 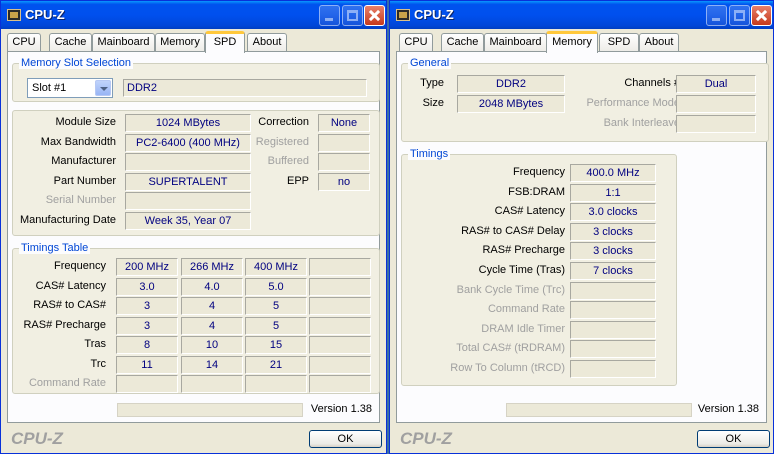 What do you see at coordinates (513, 230) in the screenshot?
I see `timing-label: RAS# to CAS# Delay` at bounding box center [513, 230].